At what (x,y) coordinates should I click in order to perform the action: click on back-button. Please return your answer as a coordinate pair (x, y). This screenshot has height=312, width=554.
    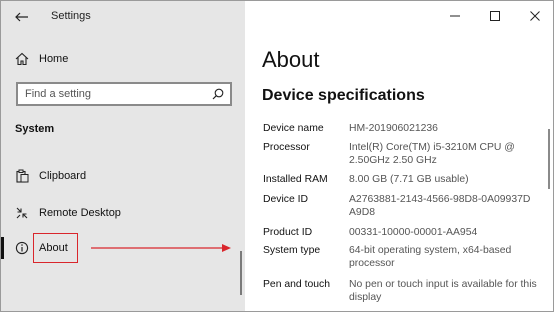
    Looking at the image, I should click on (22, 17).